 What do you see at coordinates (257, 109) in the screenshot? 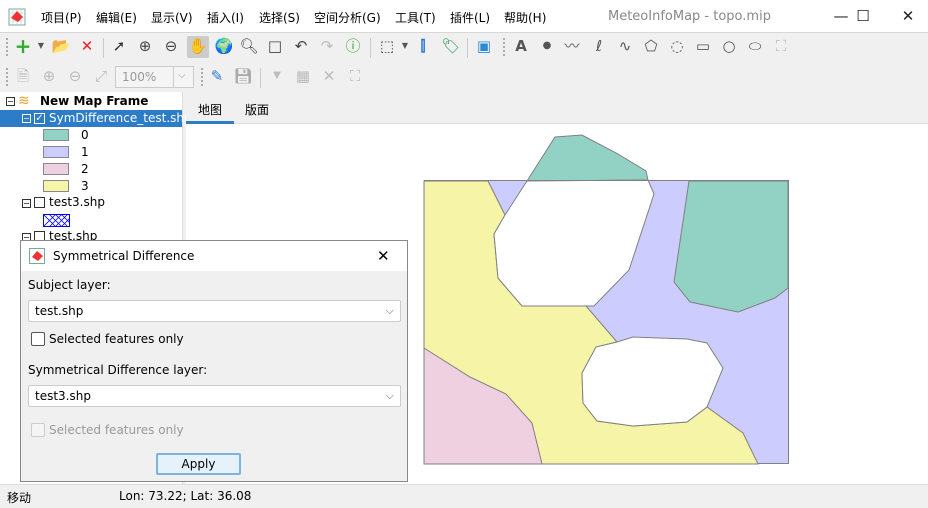
I see `tab-layout: 版面` at bounding box center [257, 109].